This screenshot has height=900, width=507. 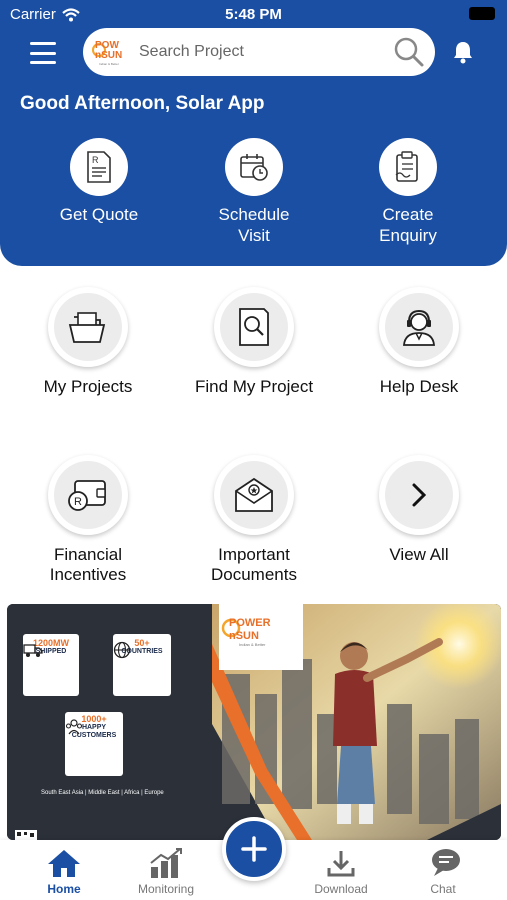 What do you see at coordinates (122, 650) in the screenshot?
I see `globe-icon` at bounding box center [122, 650].